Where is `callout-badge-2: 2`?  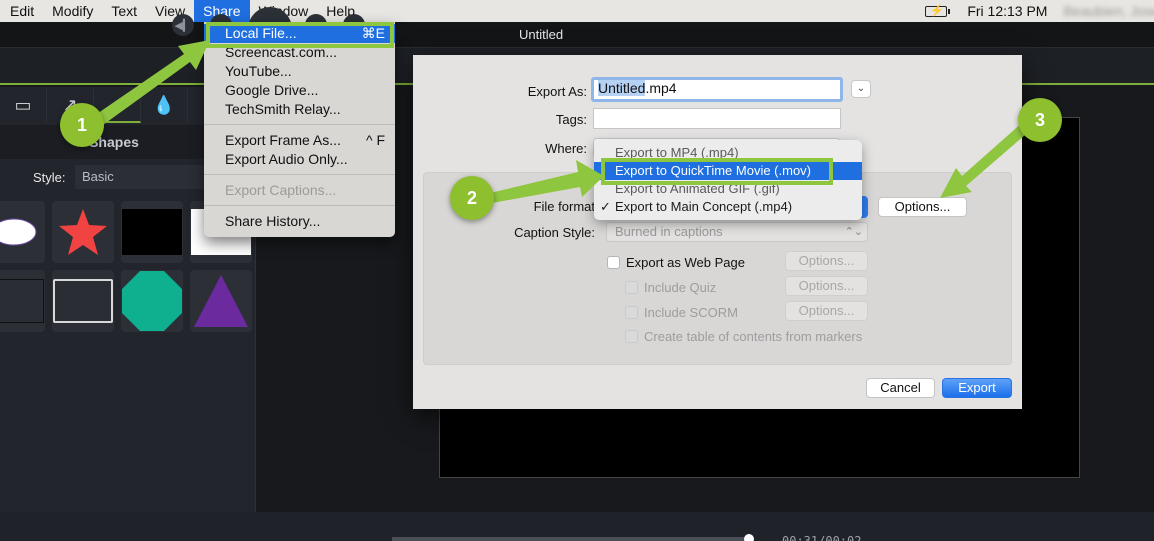
callout-badge-2: 2 is located at coordinates (472, 198).